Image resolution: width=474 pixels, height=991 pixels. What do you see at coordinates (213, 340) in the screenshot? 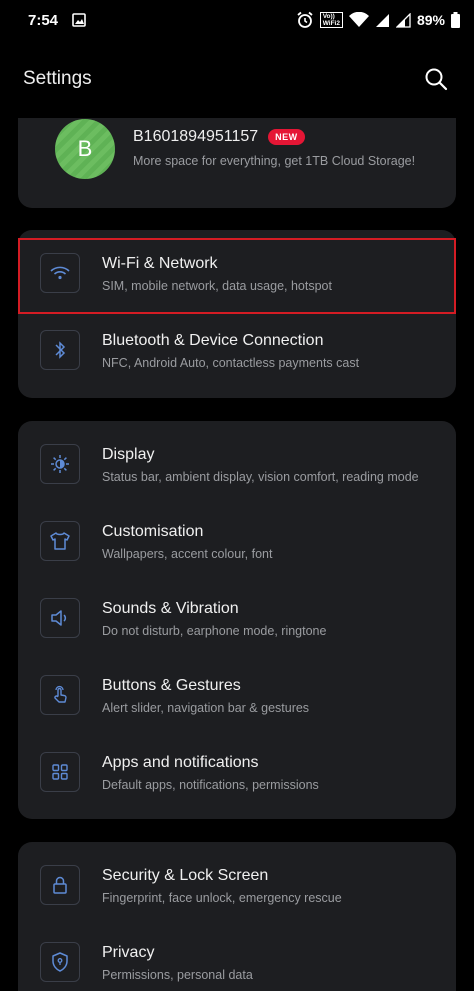
I see `settings-item-label: Bluetooth & Device Connection` at bounding box center [213, 340].